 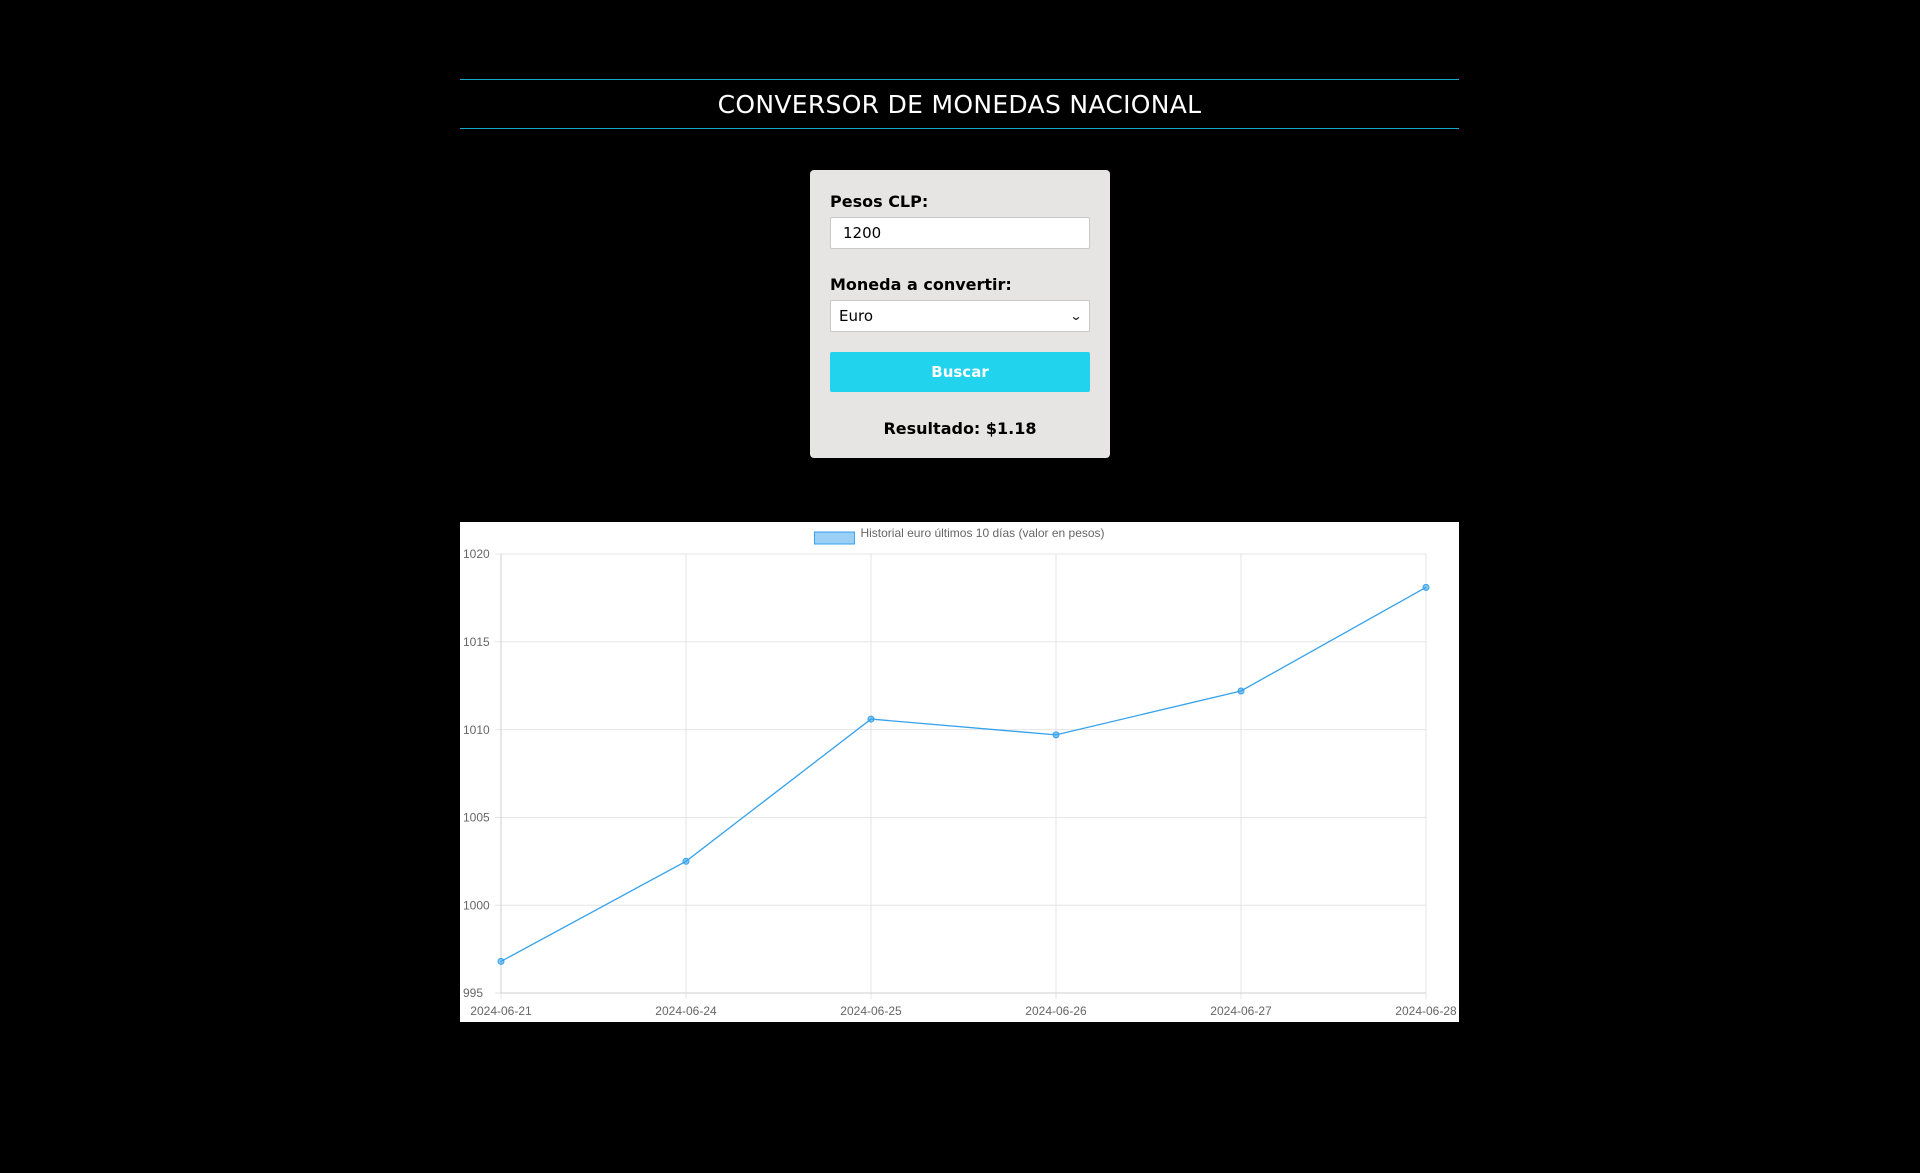 What do you see at coordinates (476, 905) in the screenshot?
I see `y-tick-label: 1000` at bounding box center [476, 905].